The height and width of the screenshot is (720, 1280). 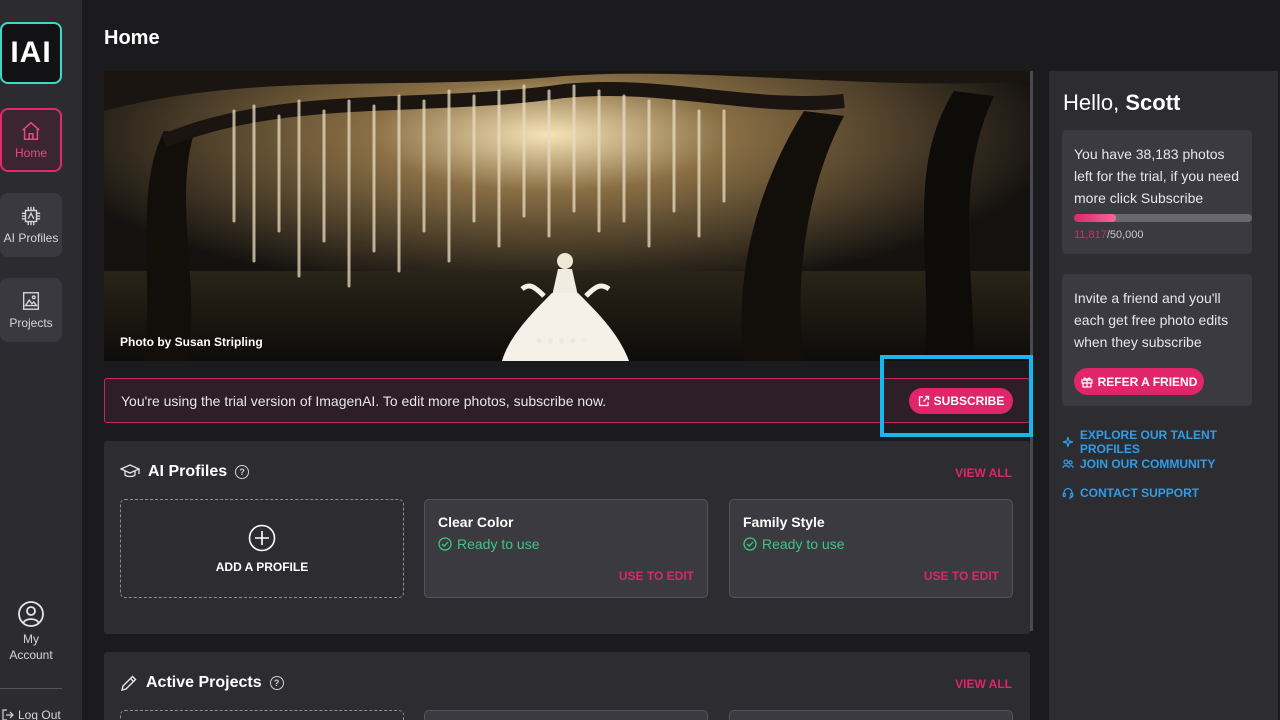 What do you see at coordinates (1068, 464) in the screenshot?
I see `people-icon` at bounding box center [1068, 464].